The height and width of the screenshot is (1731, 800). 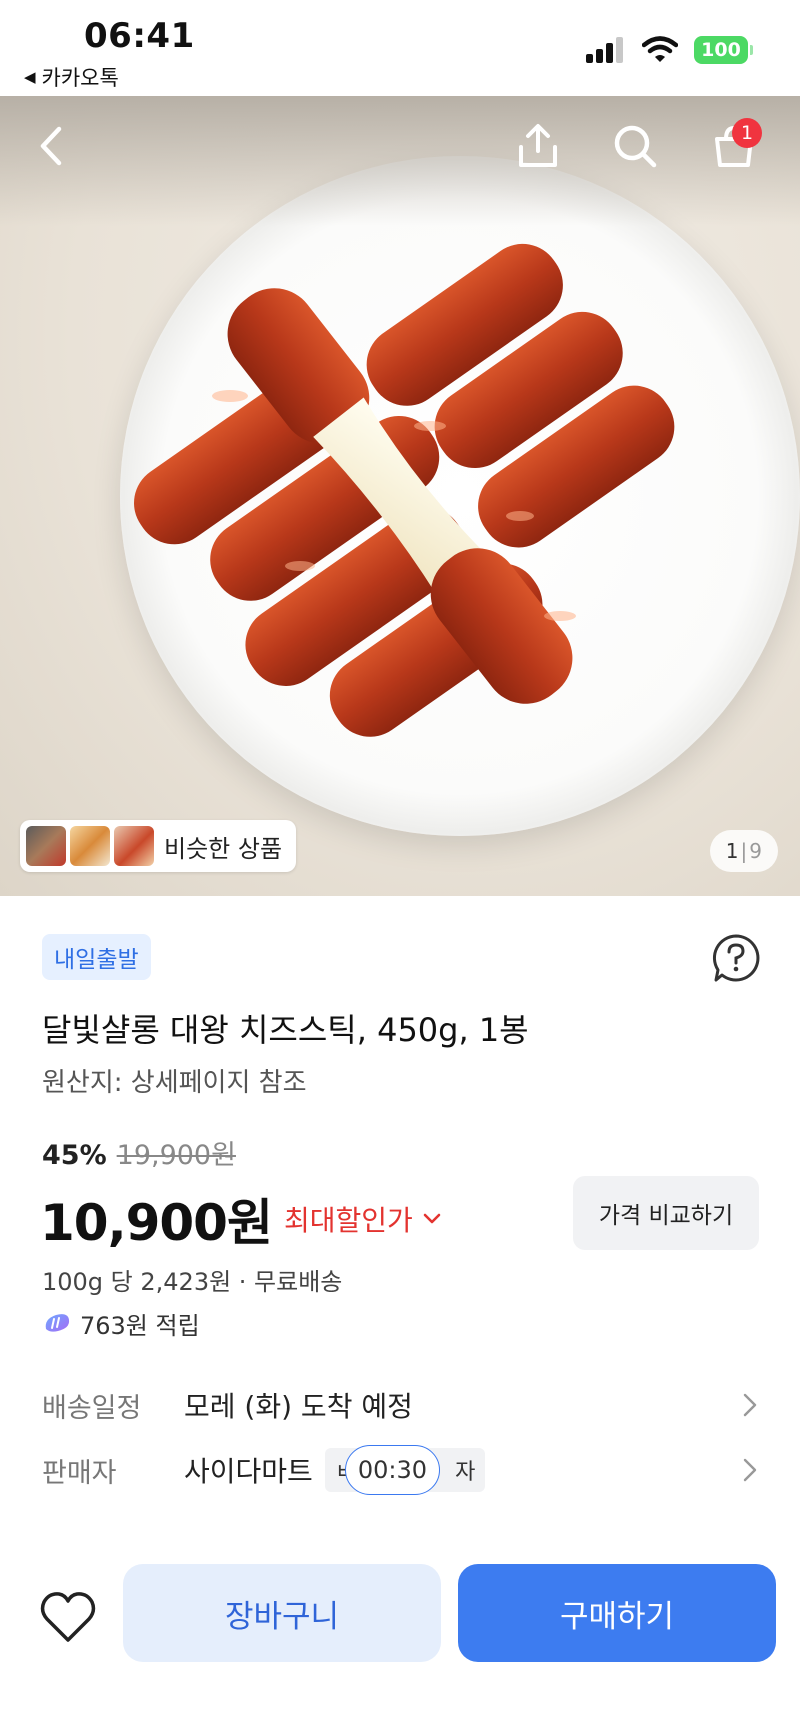 What do you see at coordinates (285, 1030) in the screenshot?
I see `product-title: 달빛샬롱 대왕 치즈스틱, 450g, 1봉` at bounding box center [285, 1030].